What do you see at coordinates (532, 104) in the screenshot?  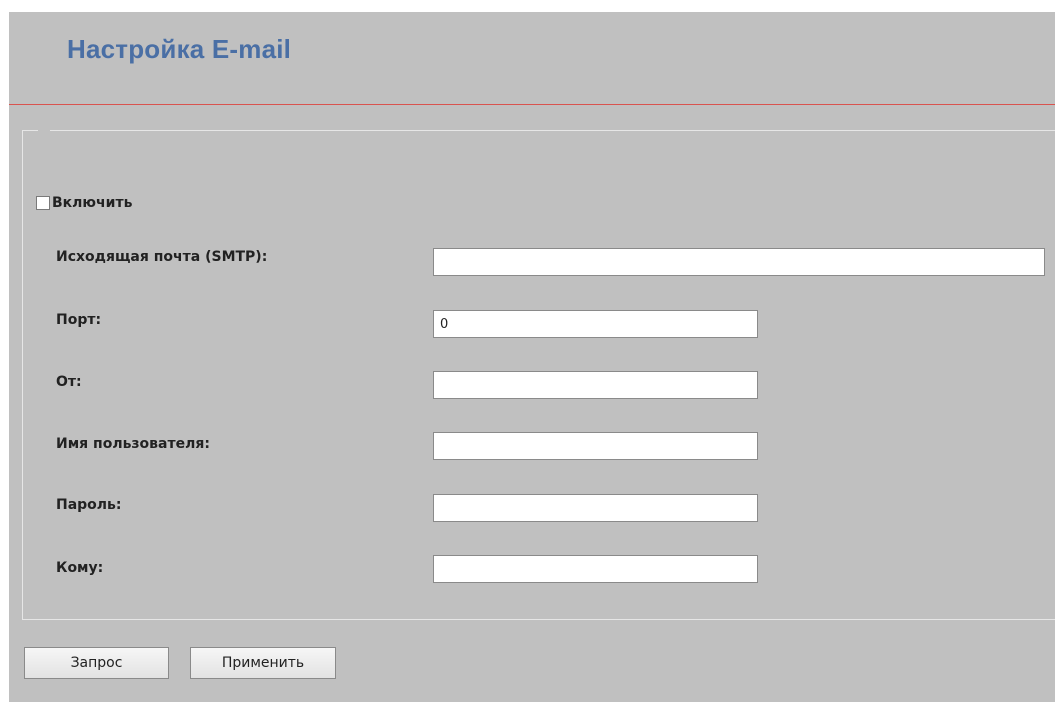 I see `title-divider` at bounding box center [532, 104].